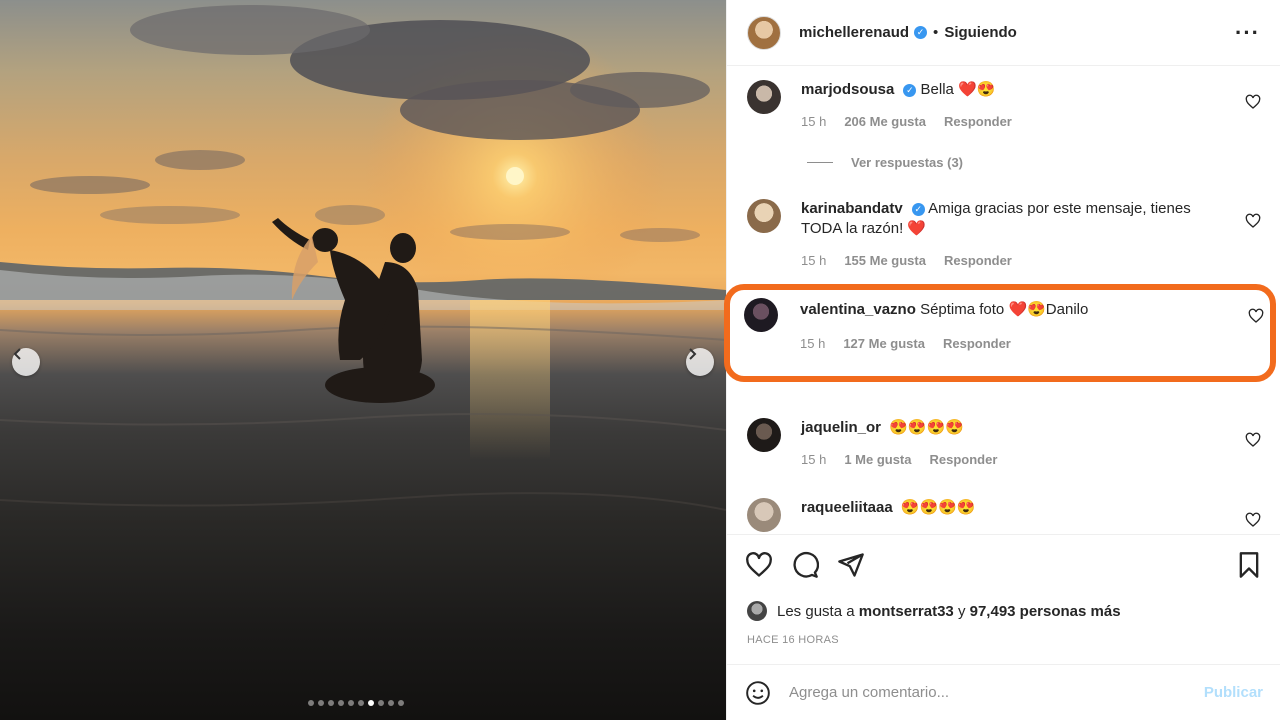  Describe the element at coordinates (693, 354) in the screenshot. I see `chevron-right-icon` at that location.